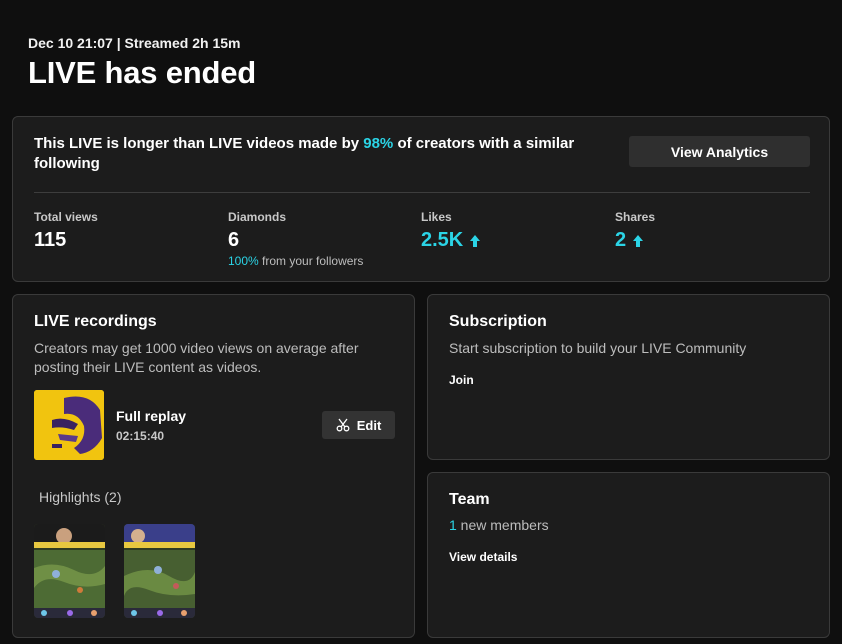  What do you see at coordinates (422, 192) in the screenshot?
I see `summary-divider` at bounding box center [422, 192].